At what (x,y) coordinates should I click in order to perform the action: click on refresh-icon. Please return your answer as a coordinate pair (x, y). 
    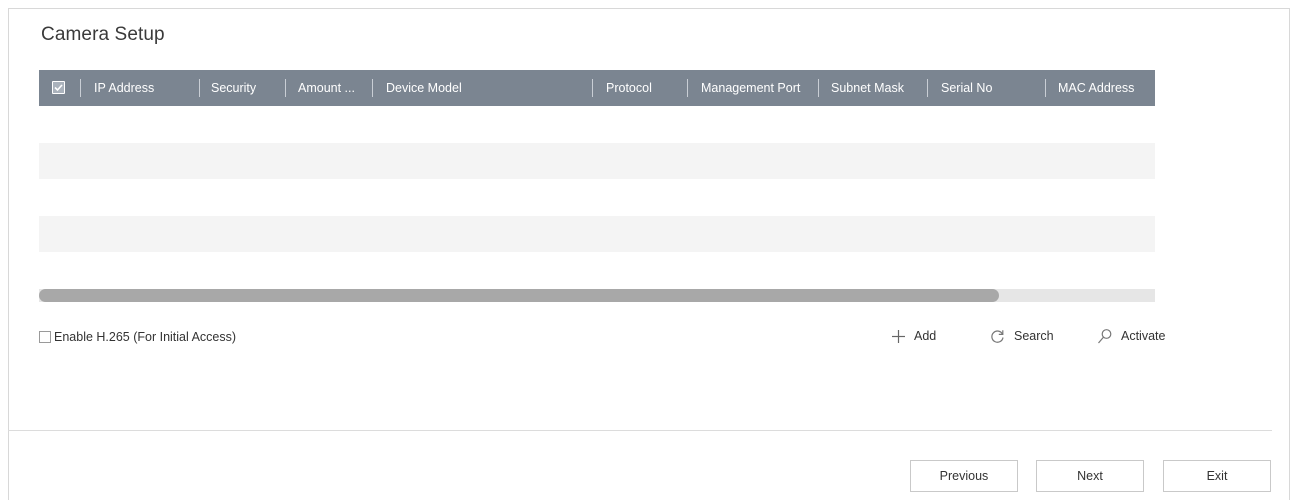
    Looking at the image, I should click on (997, 336).